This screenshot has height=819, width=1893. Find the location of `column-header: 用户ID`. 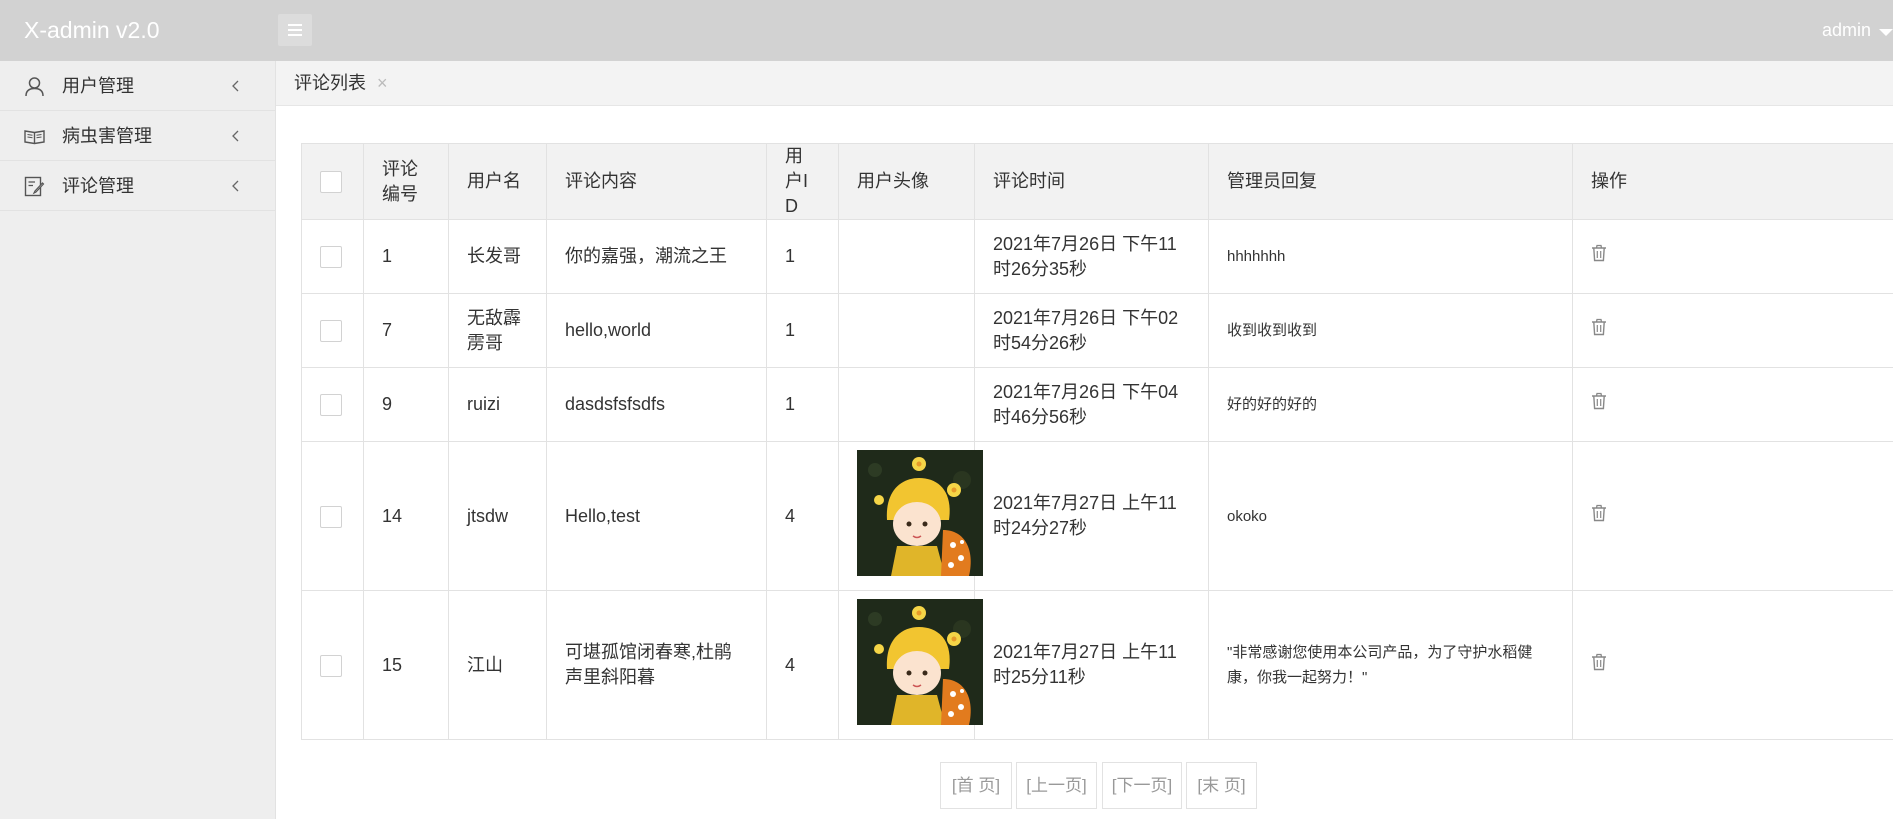

column-header: 用户ID is located at coordinates (802, 181).